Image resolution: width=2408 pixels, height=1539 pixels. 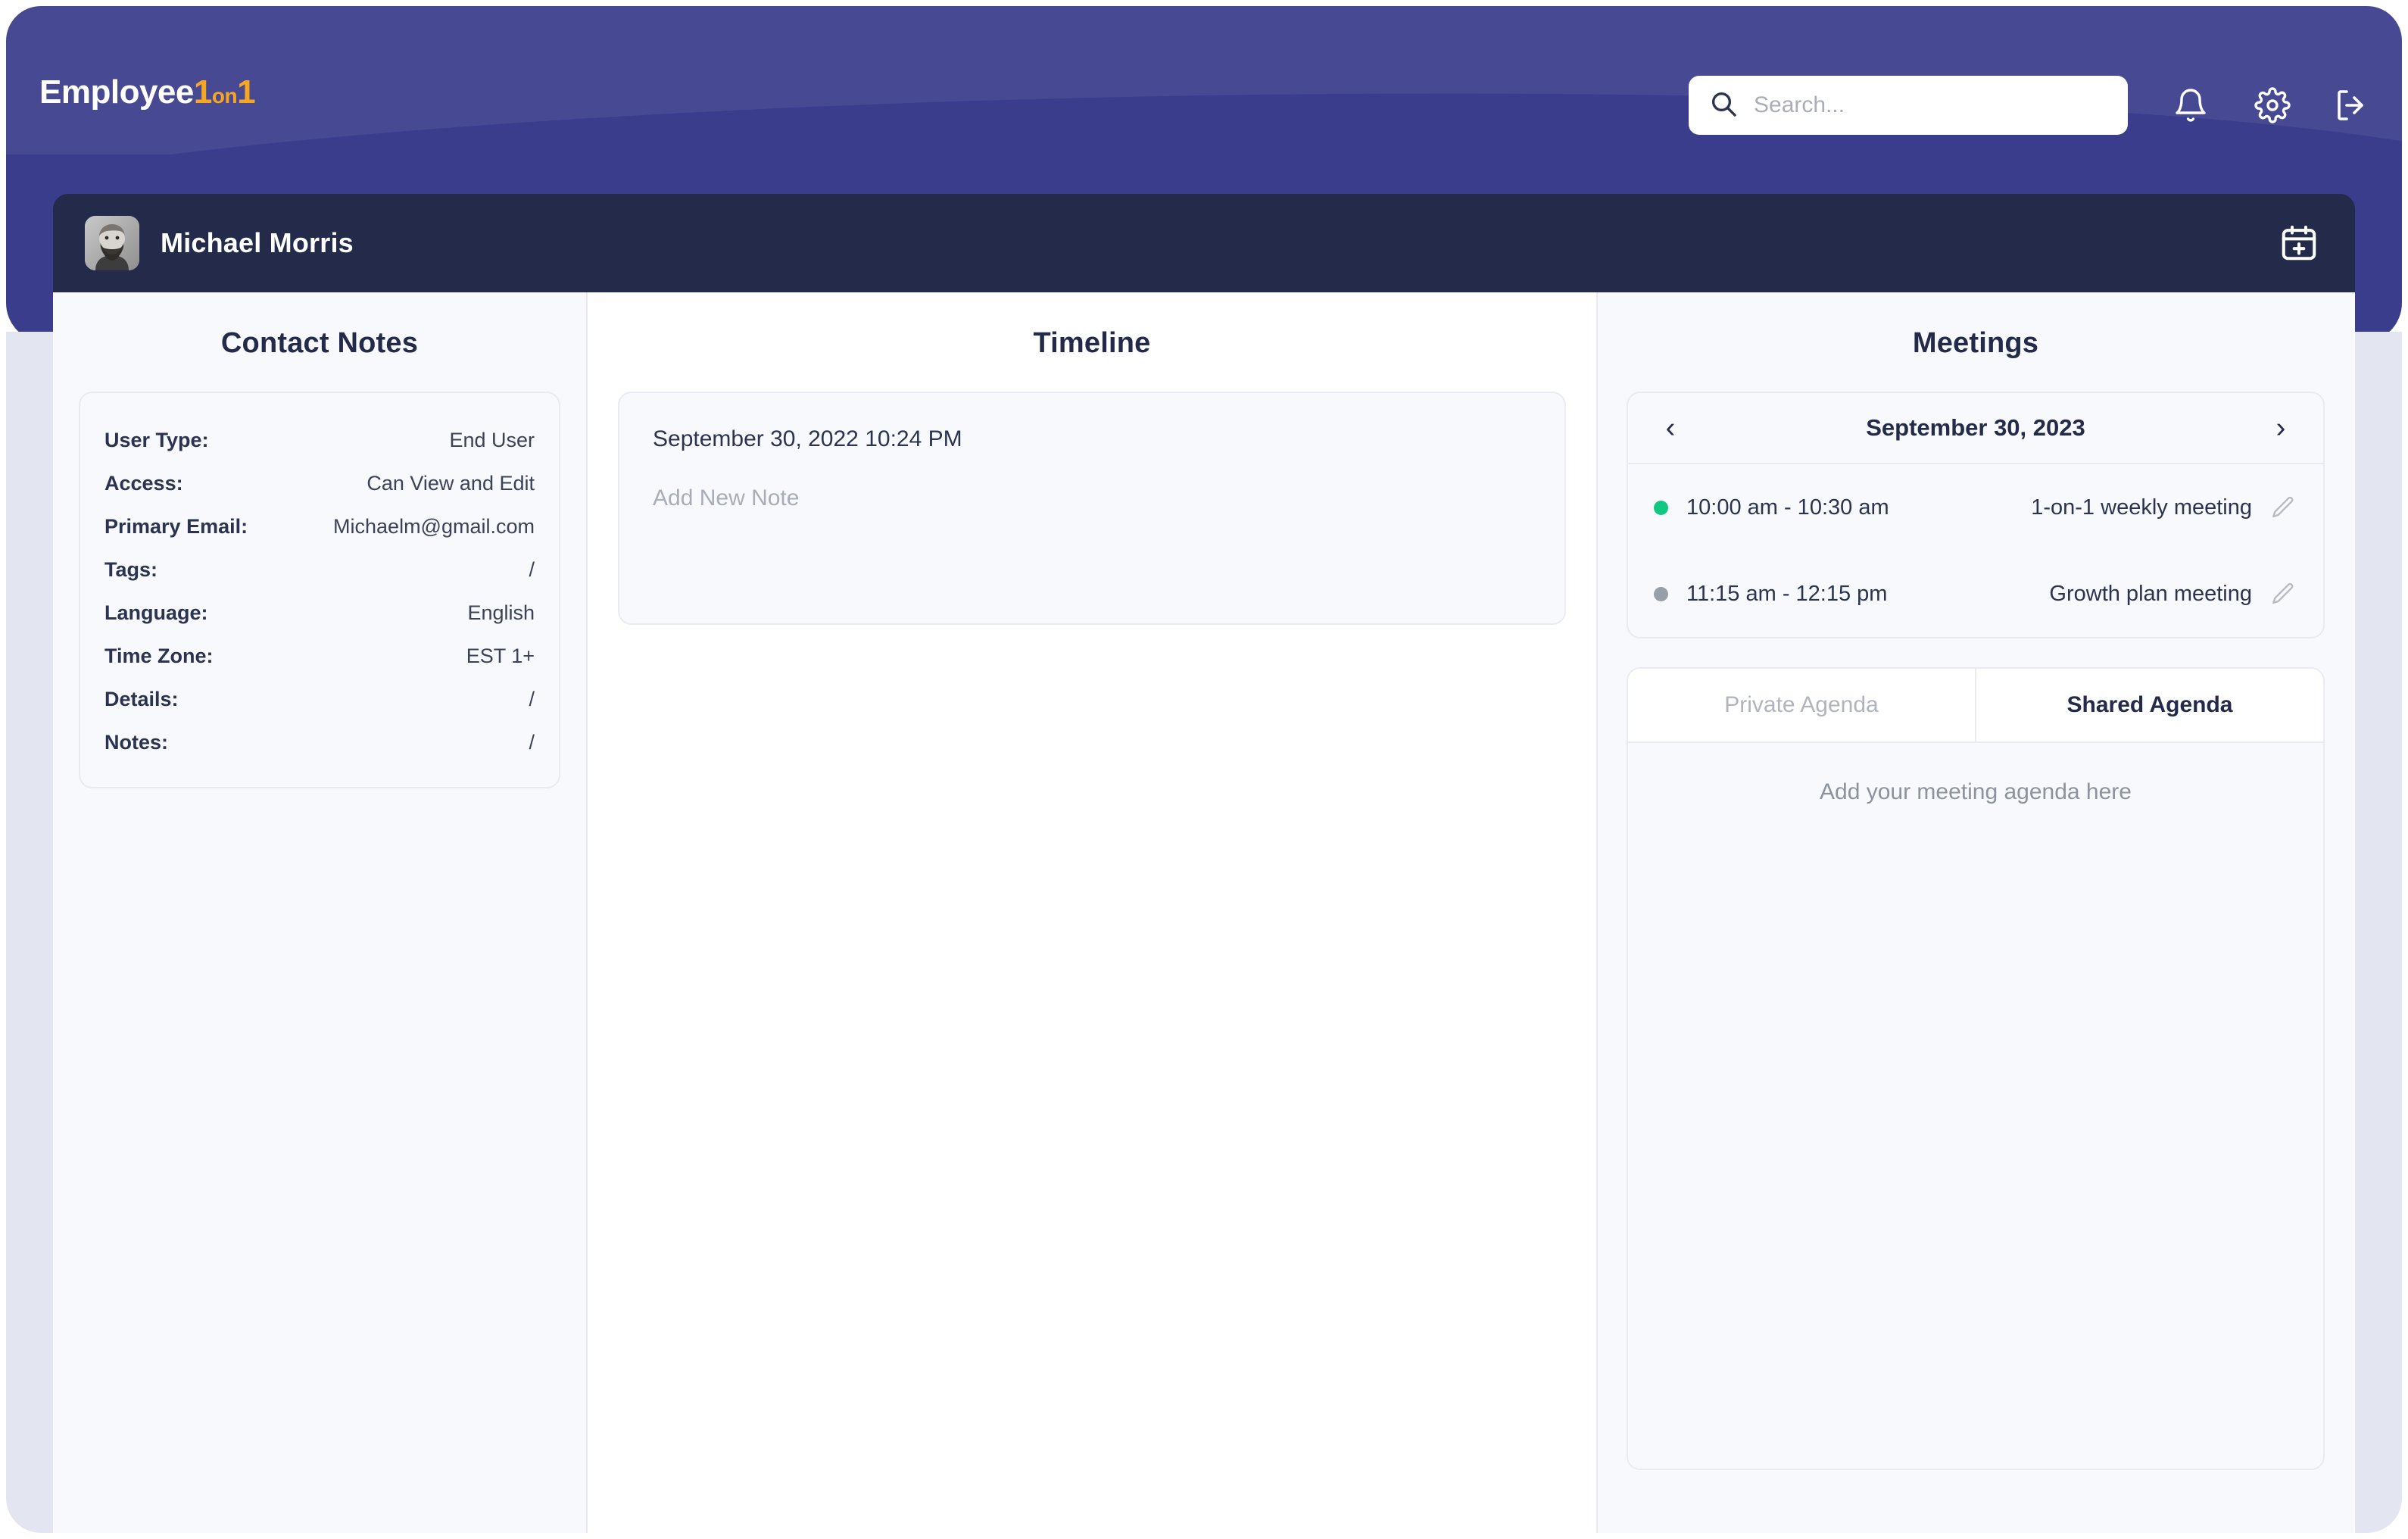 I want to click on meeting-time: 10:00 am - 10:30 am, so click(x=1787, y=507).